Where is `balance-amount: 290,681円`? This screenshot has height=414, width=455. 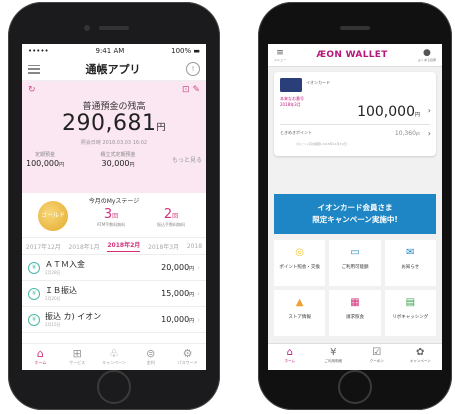 balance-amount: 290,681円 is located at coordinates (114, 123).